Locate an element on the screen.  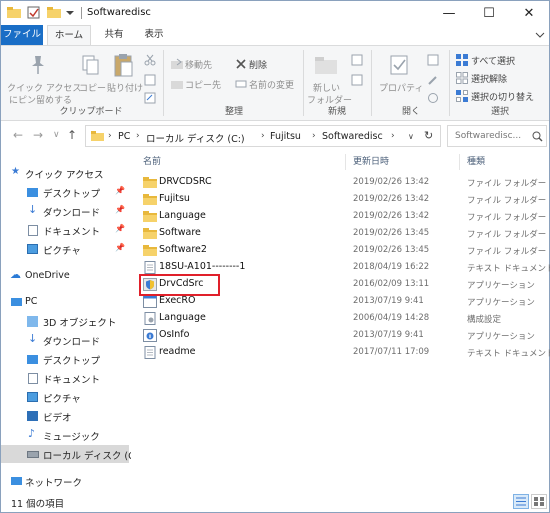
table-row: Language 2006/04/19 14:28 構成設定 is located at coordinates (340, 318).